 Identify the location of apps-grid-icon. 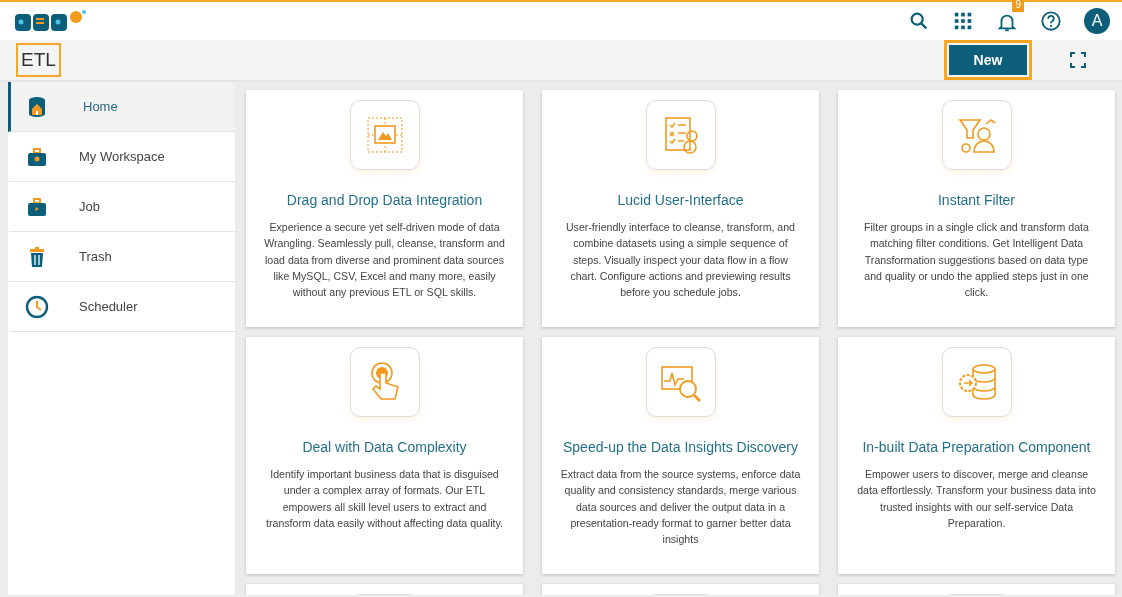
(963, 21).